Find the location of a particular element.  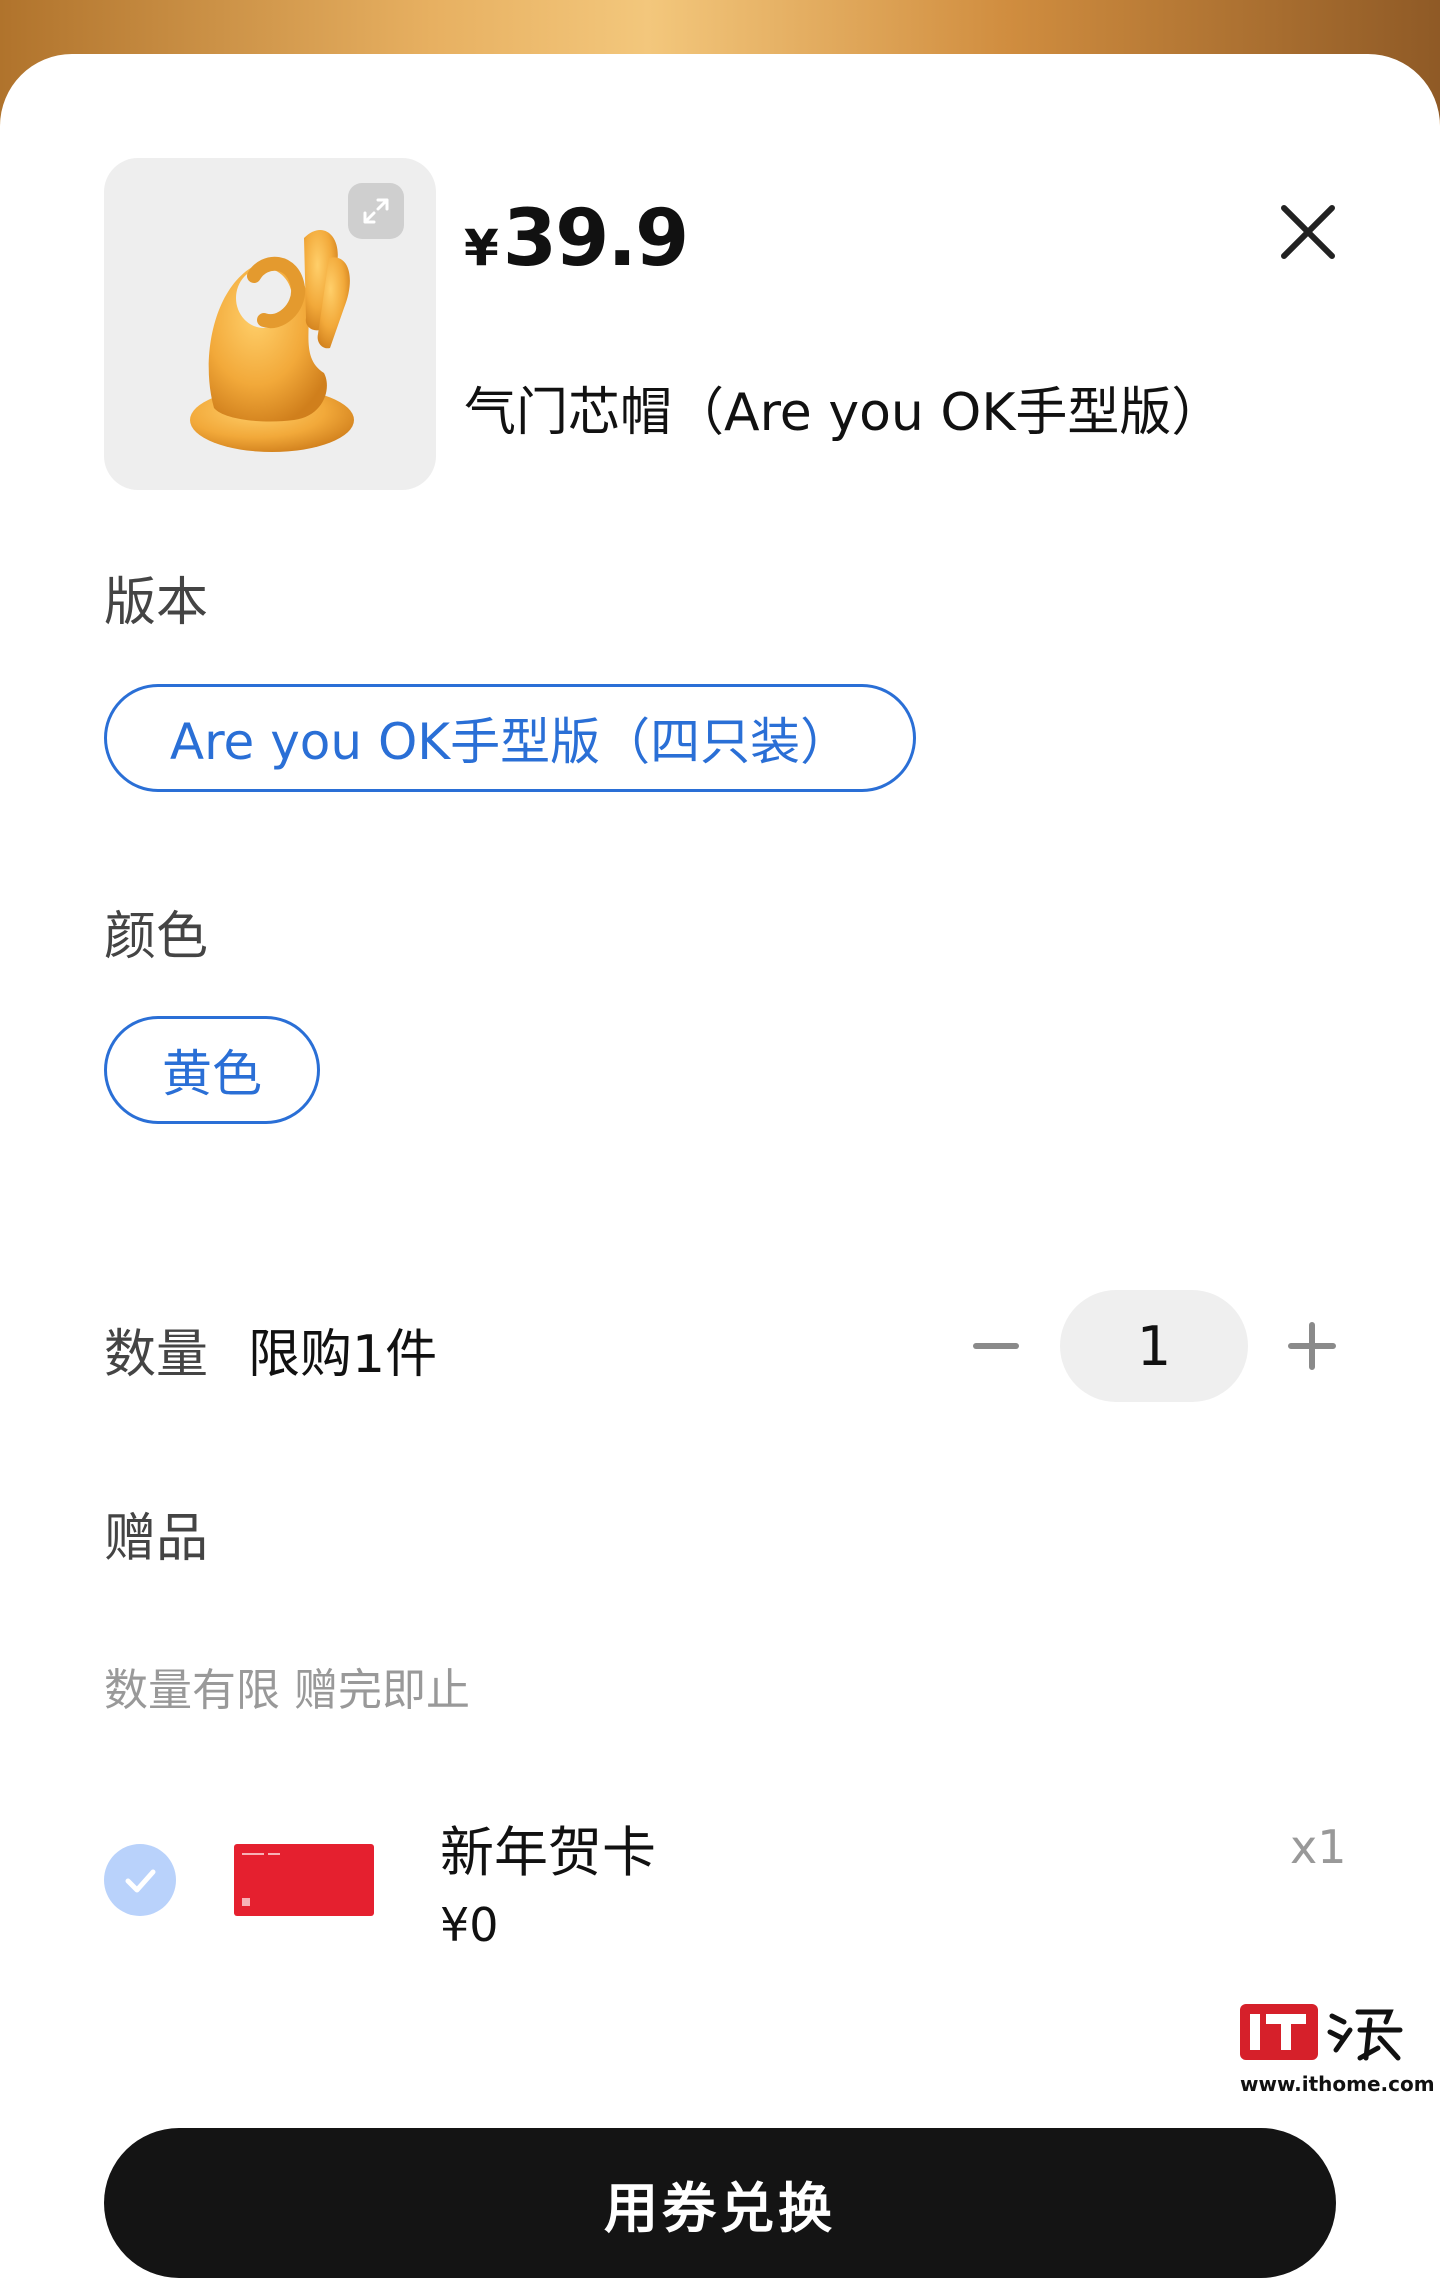

product-price: ¥ 39.9 is located at coordinates (576, 239).